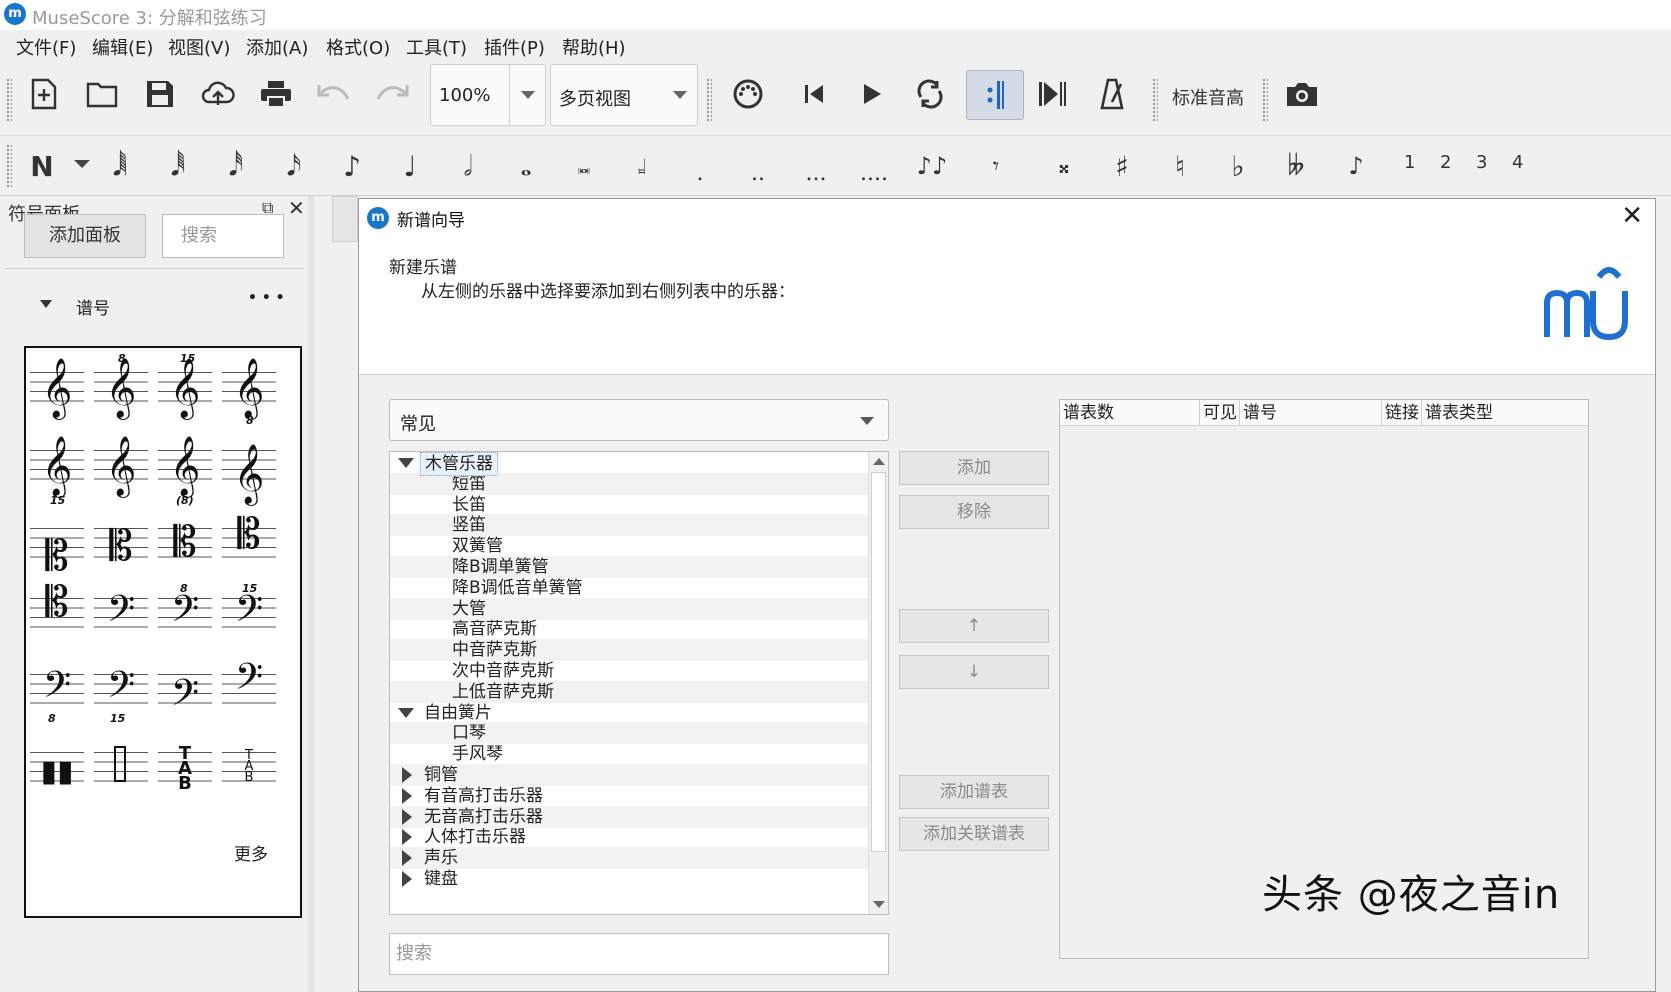 The width and height of the screenshot is (1671, 992). What do you see at coordinates (974, 468) in the screenshot?
I see `add-instrument-button: 添加` at bounding box center [974, 468].